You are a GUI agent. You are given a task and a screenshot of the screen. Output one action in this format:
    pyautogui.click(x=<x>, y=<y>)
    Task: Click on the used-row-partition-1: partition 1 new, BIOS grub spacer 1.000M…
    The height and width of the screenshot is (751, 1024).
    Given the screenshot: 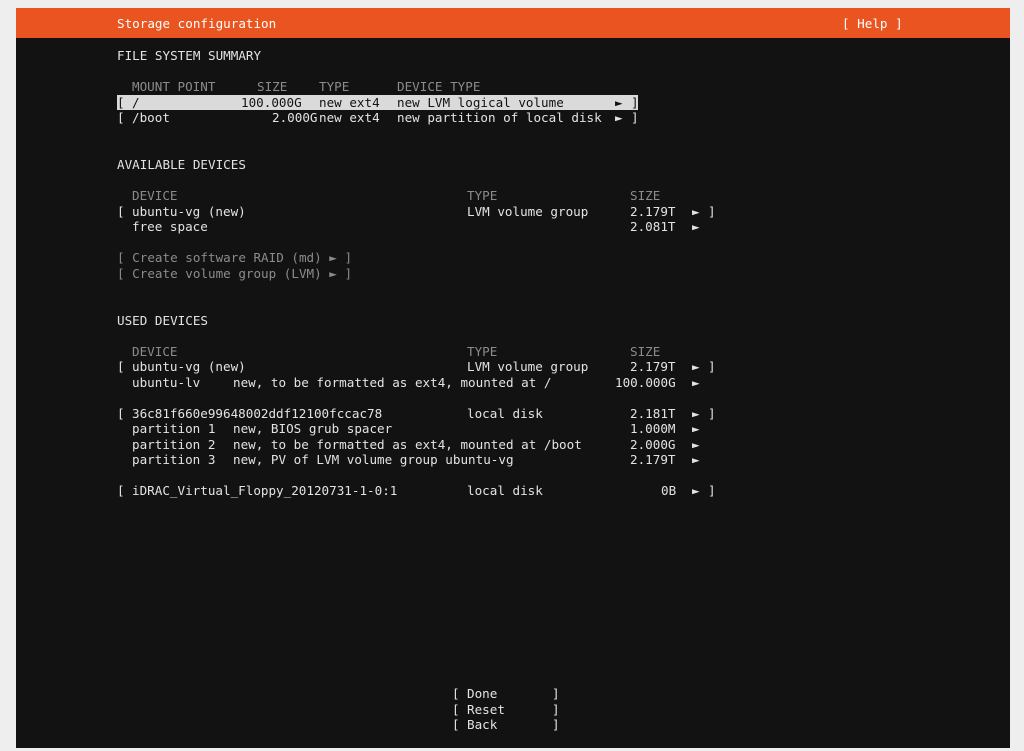 What is the action you would take?
    pyautogui.click(x=417, y=428)
    